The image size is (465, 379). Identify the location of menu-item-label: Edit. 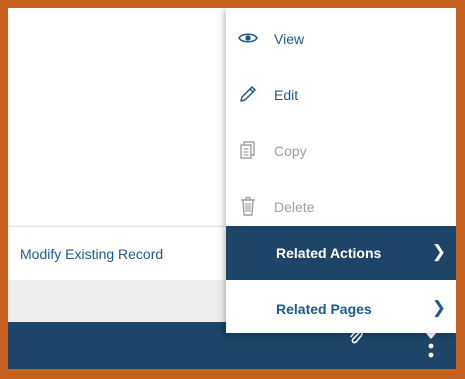
(286, 95).